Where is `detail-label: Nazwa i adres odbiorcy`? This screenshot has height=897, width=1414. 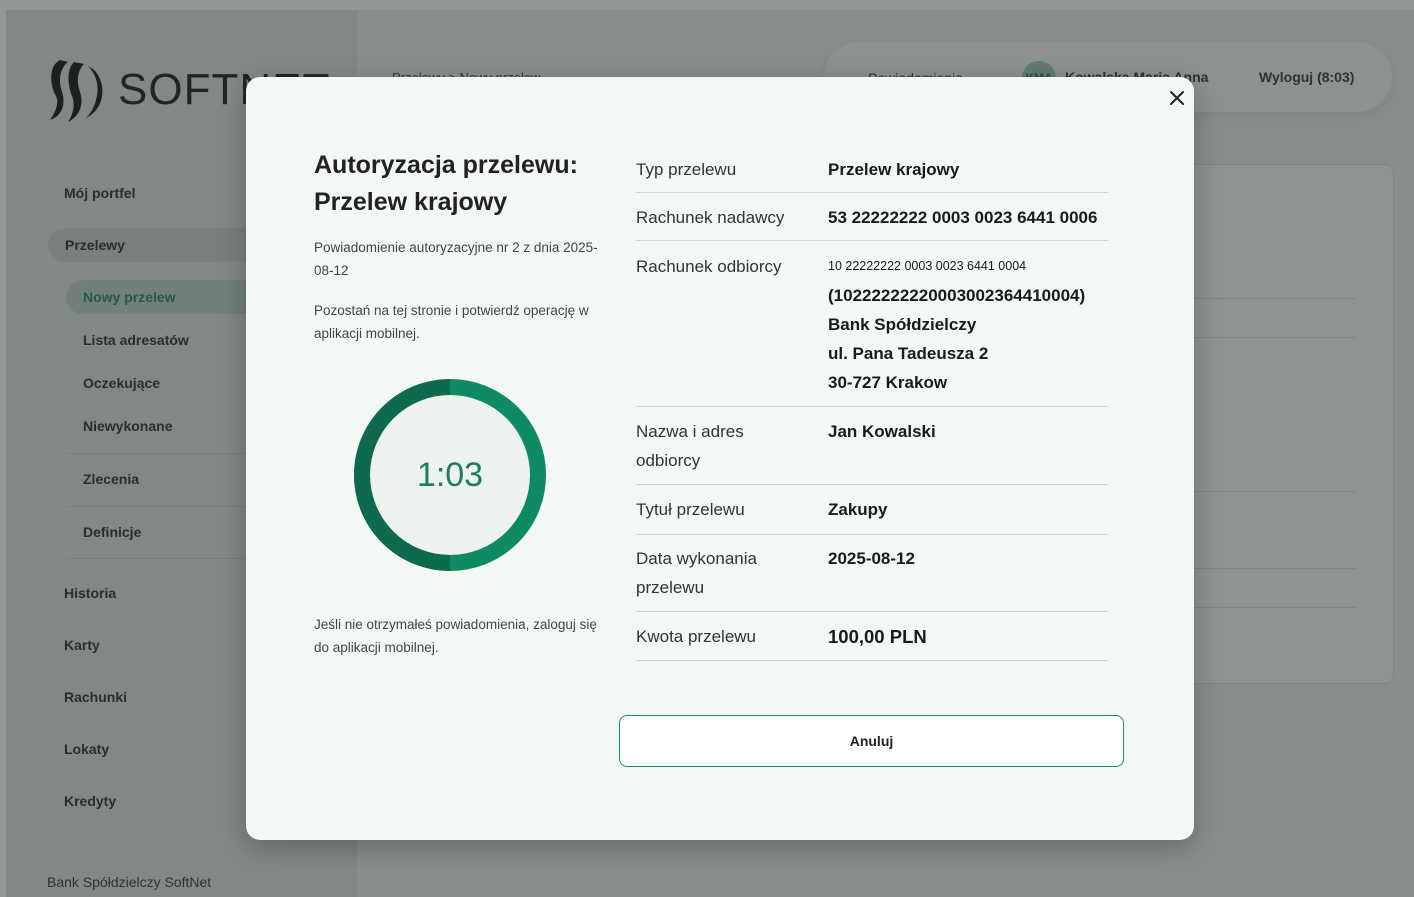 detail-label: Nazwa i adres odbiorcy is located at coordinates (721, 446).